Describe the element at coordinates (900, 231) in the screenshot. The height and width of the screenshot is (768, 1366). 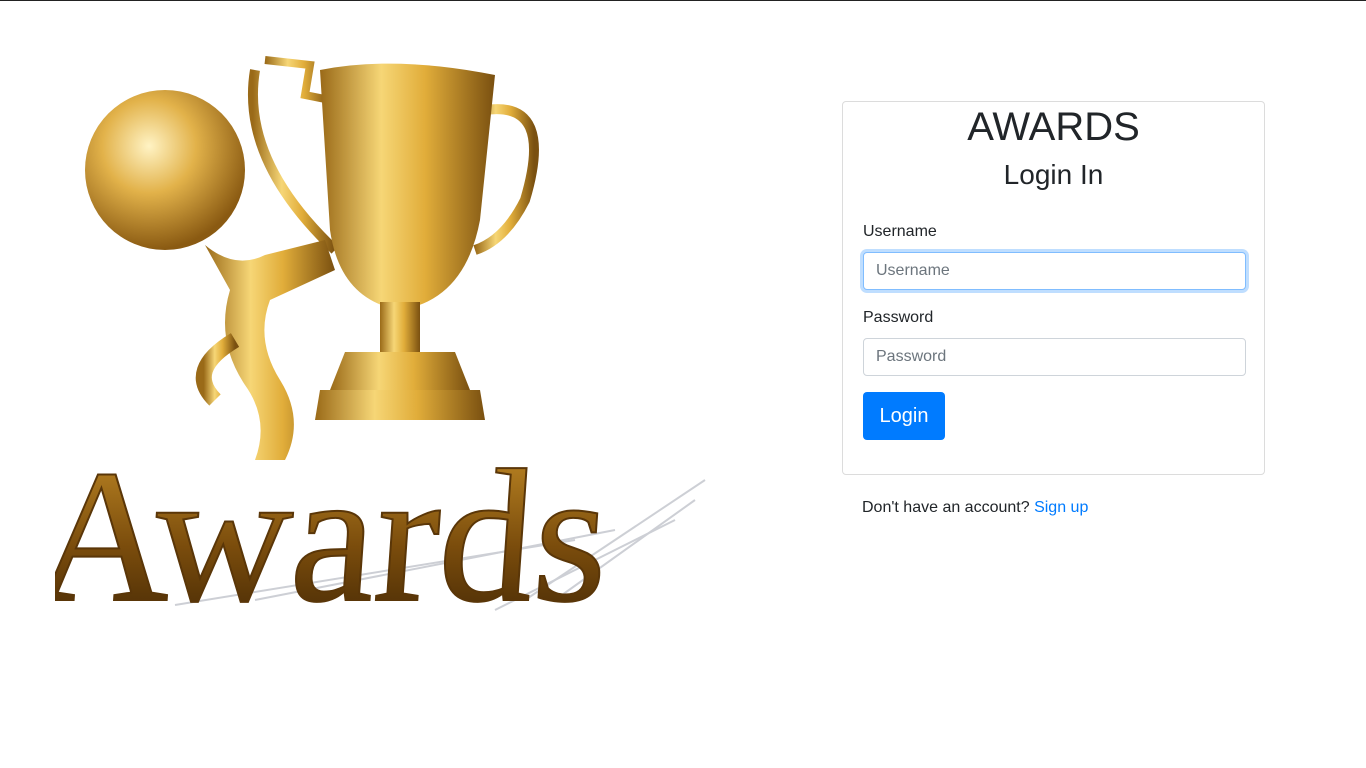
I see `username-label: Username` at that location.